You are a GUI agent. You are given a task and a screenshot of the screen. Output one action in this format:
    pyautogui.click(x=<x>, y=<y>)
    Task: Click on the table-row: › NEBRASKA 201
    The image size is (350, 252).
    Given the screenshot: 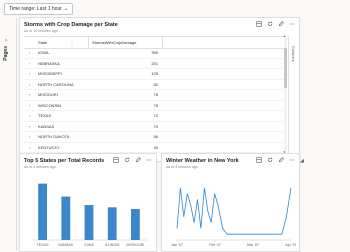 What is the action you would take?
    pyautogui.click(x=155, y=64)
    